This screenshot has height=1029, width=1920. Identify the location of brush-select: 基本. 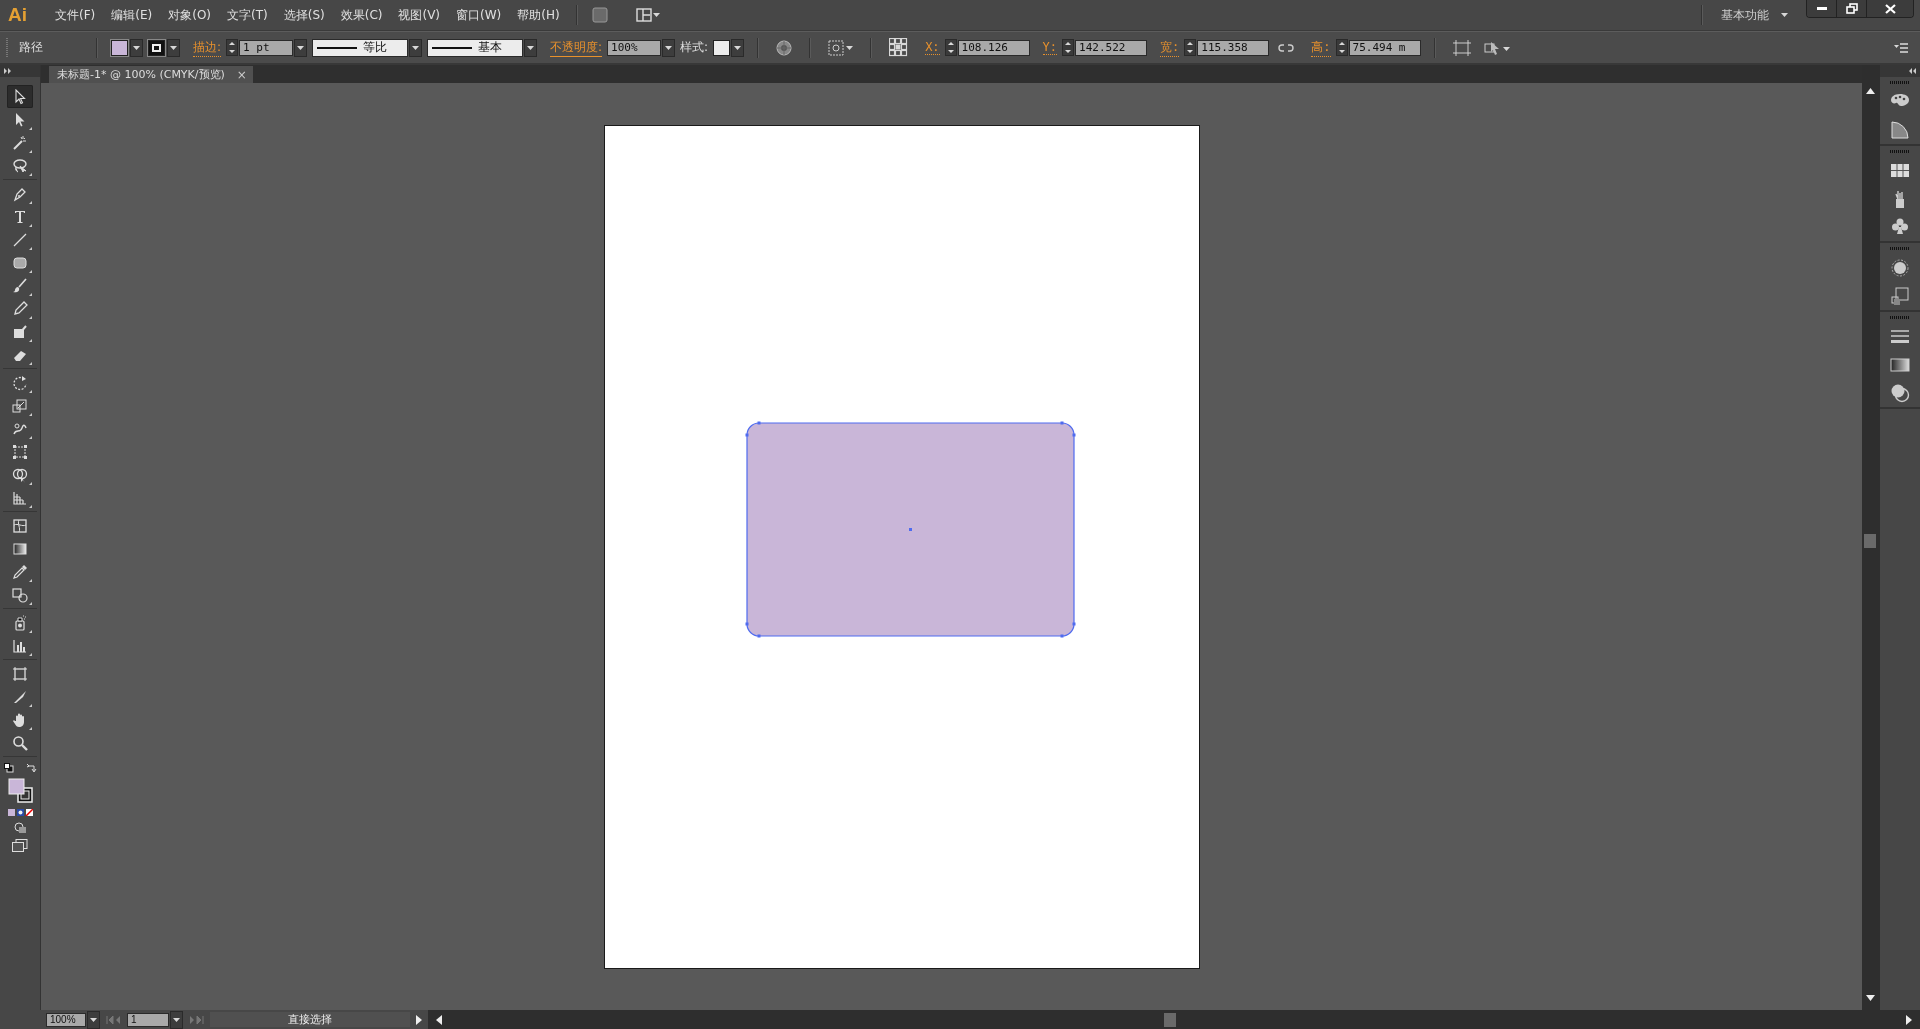
(475, 47).